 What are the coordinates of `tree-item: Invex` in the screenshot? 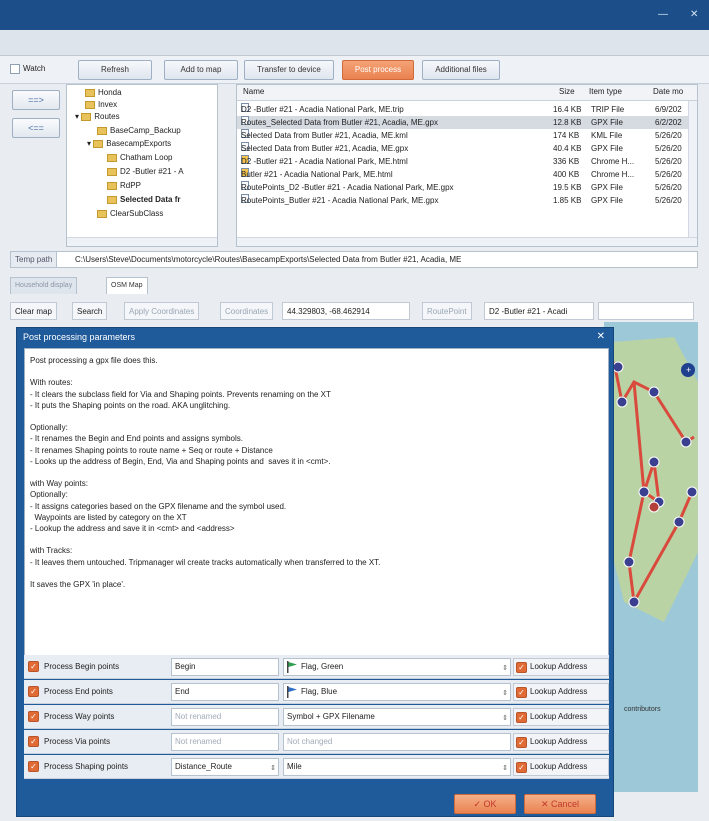 It's located at (101, 104).